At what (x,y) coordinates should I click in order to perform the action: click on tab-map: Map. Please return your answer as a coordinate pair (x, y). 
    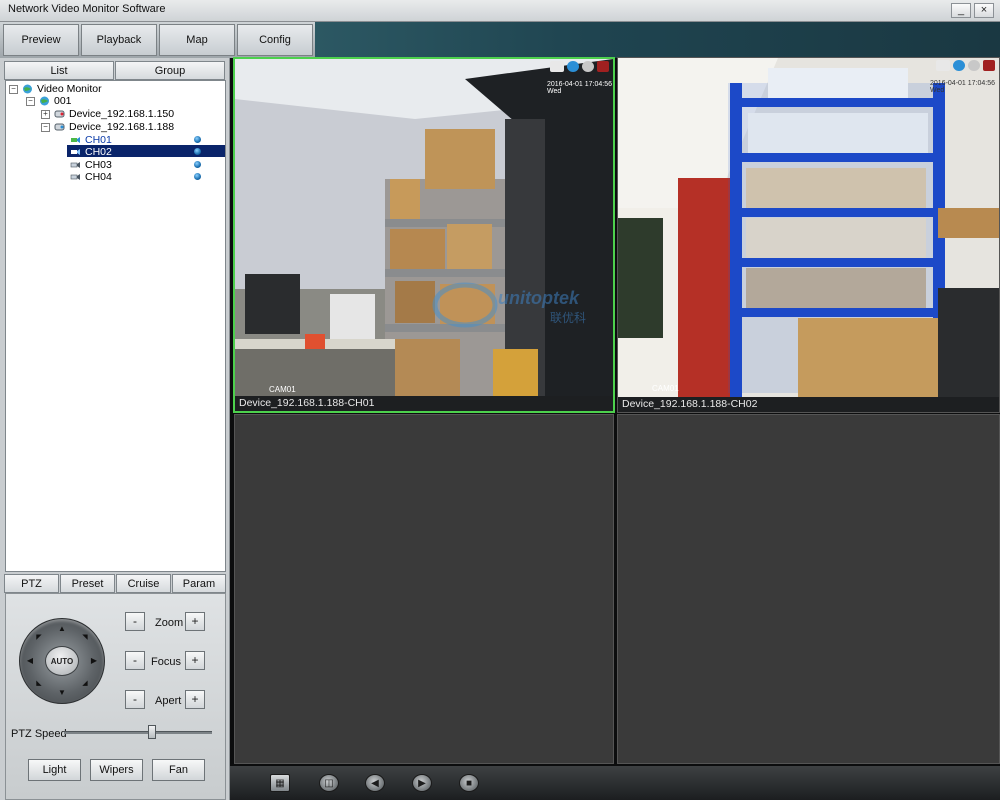
    Looking at the image, I should click on (197, 40).